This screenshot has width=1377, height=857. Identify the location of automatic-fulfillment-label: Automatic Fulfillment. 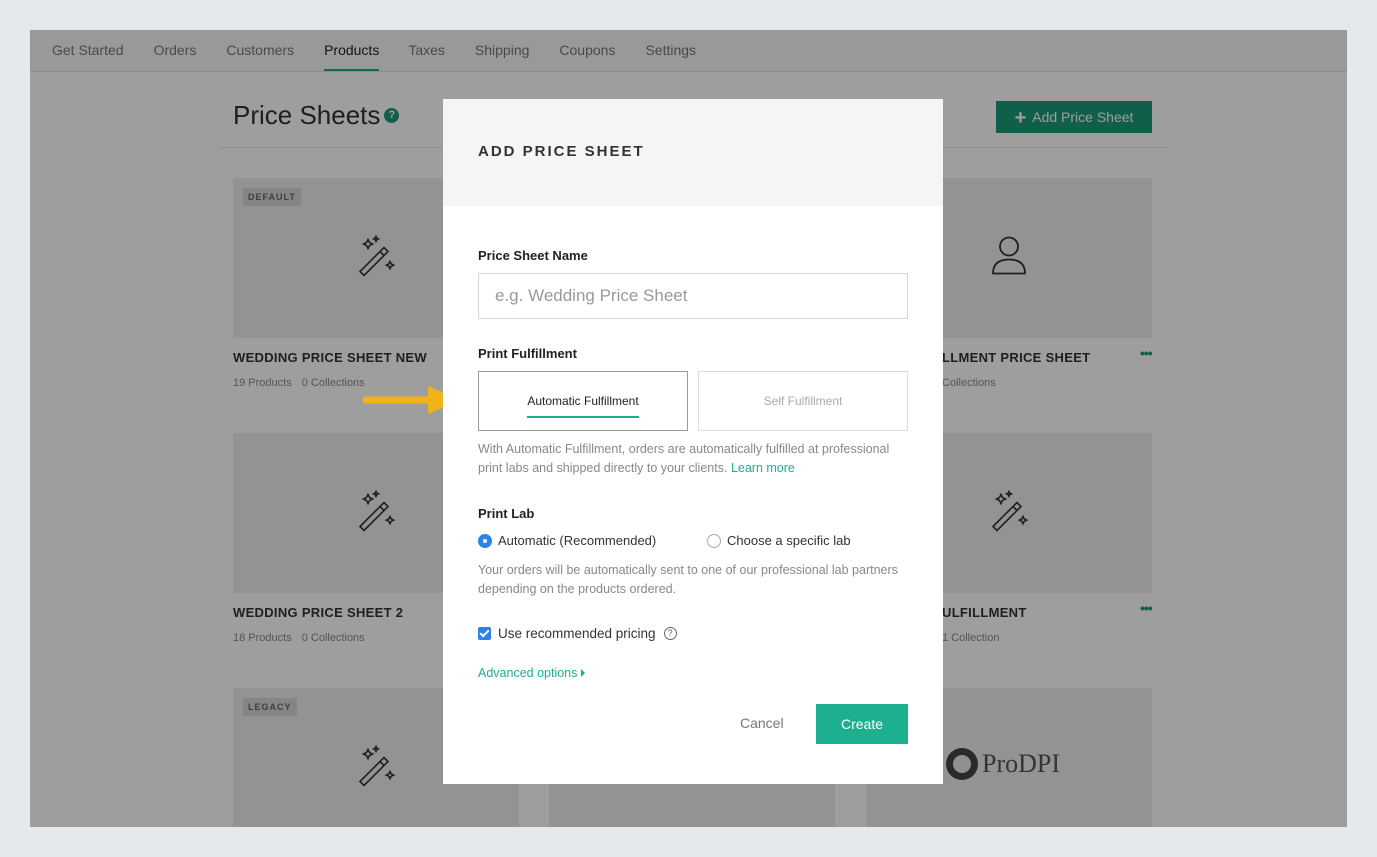
(583, 406).